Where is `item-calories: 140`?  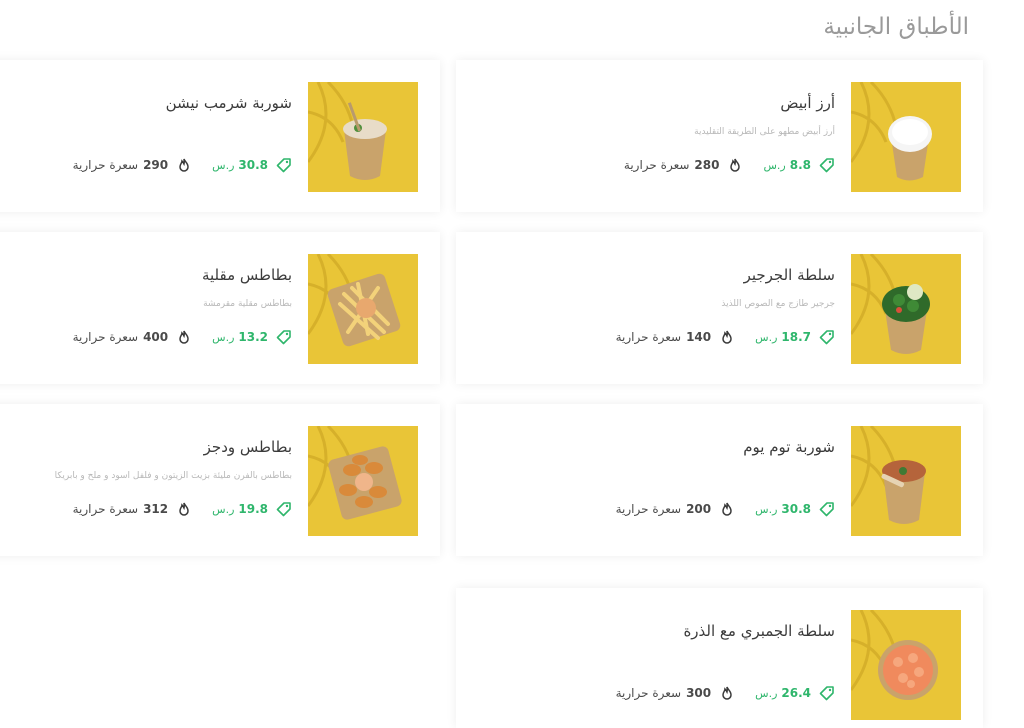
item-calories: 140 is located at coordinates (699, 337).